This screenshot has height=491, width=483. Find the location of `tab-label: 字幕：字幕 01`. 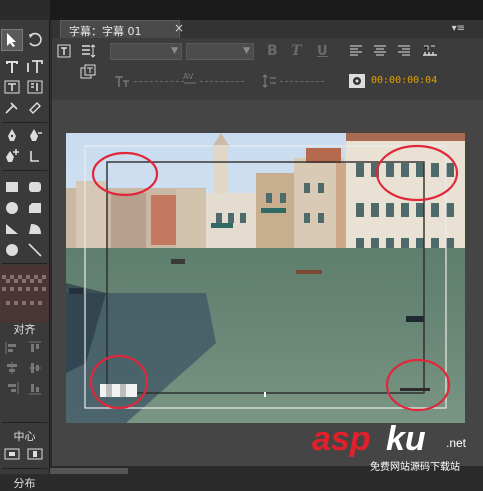

tab-label: 字幕：字幕 01 is located at coordinates (105, 31).